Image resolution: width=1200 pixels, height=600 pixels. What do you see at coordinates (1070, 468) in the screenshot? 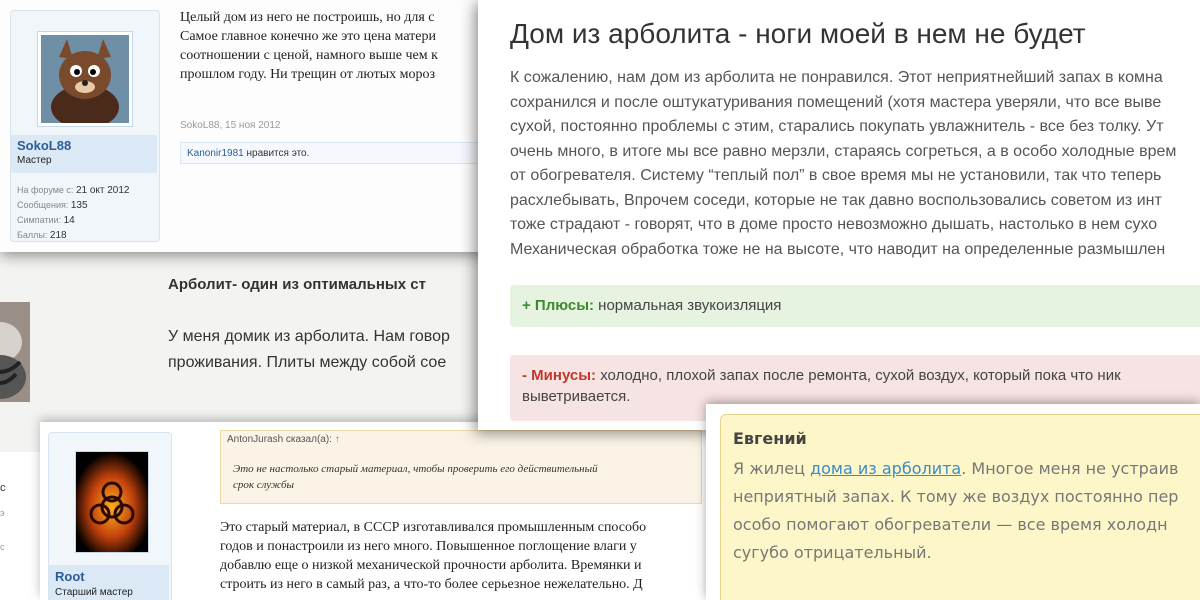
I see `comment-fragment: . Многое меня не устраив` at bounding box center [1070, 468].